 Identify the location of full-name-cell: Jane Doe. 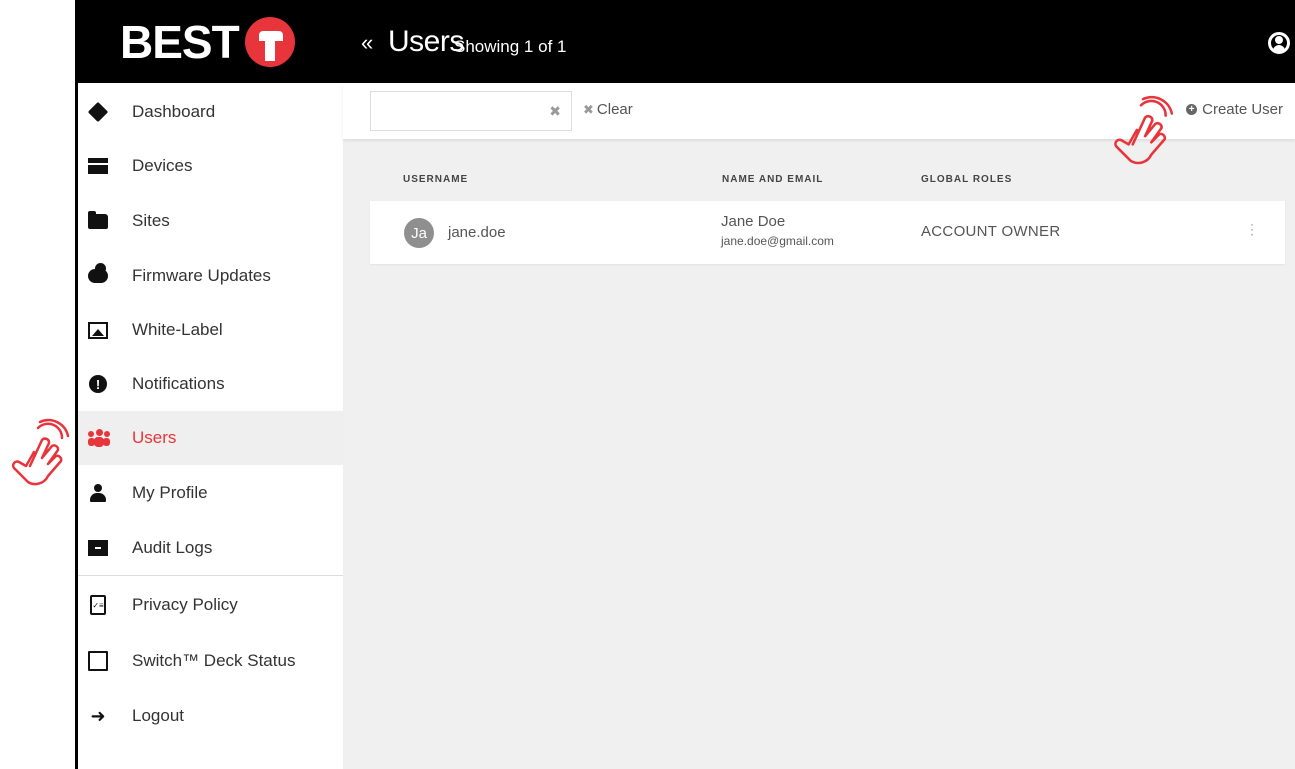
(753, 221).